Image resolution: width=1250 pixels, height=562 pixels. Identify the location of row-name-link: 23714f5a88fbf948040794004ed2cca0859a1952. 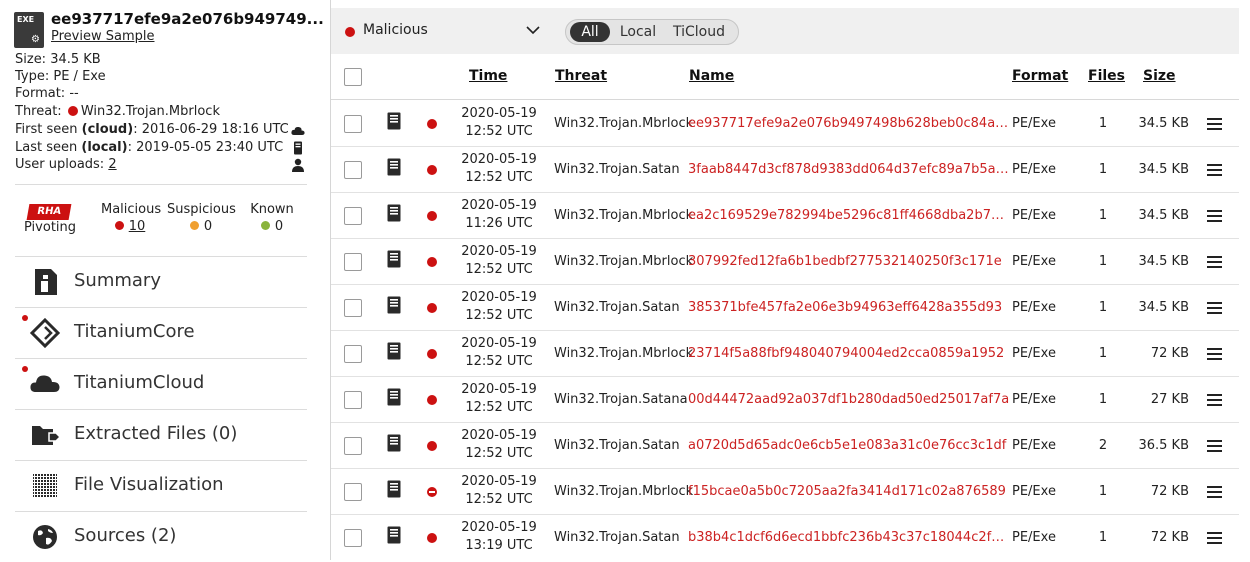
(849, 353).